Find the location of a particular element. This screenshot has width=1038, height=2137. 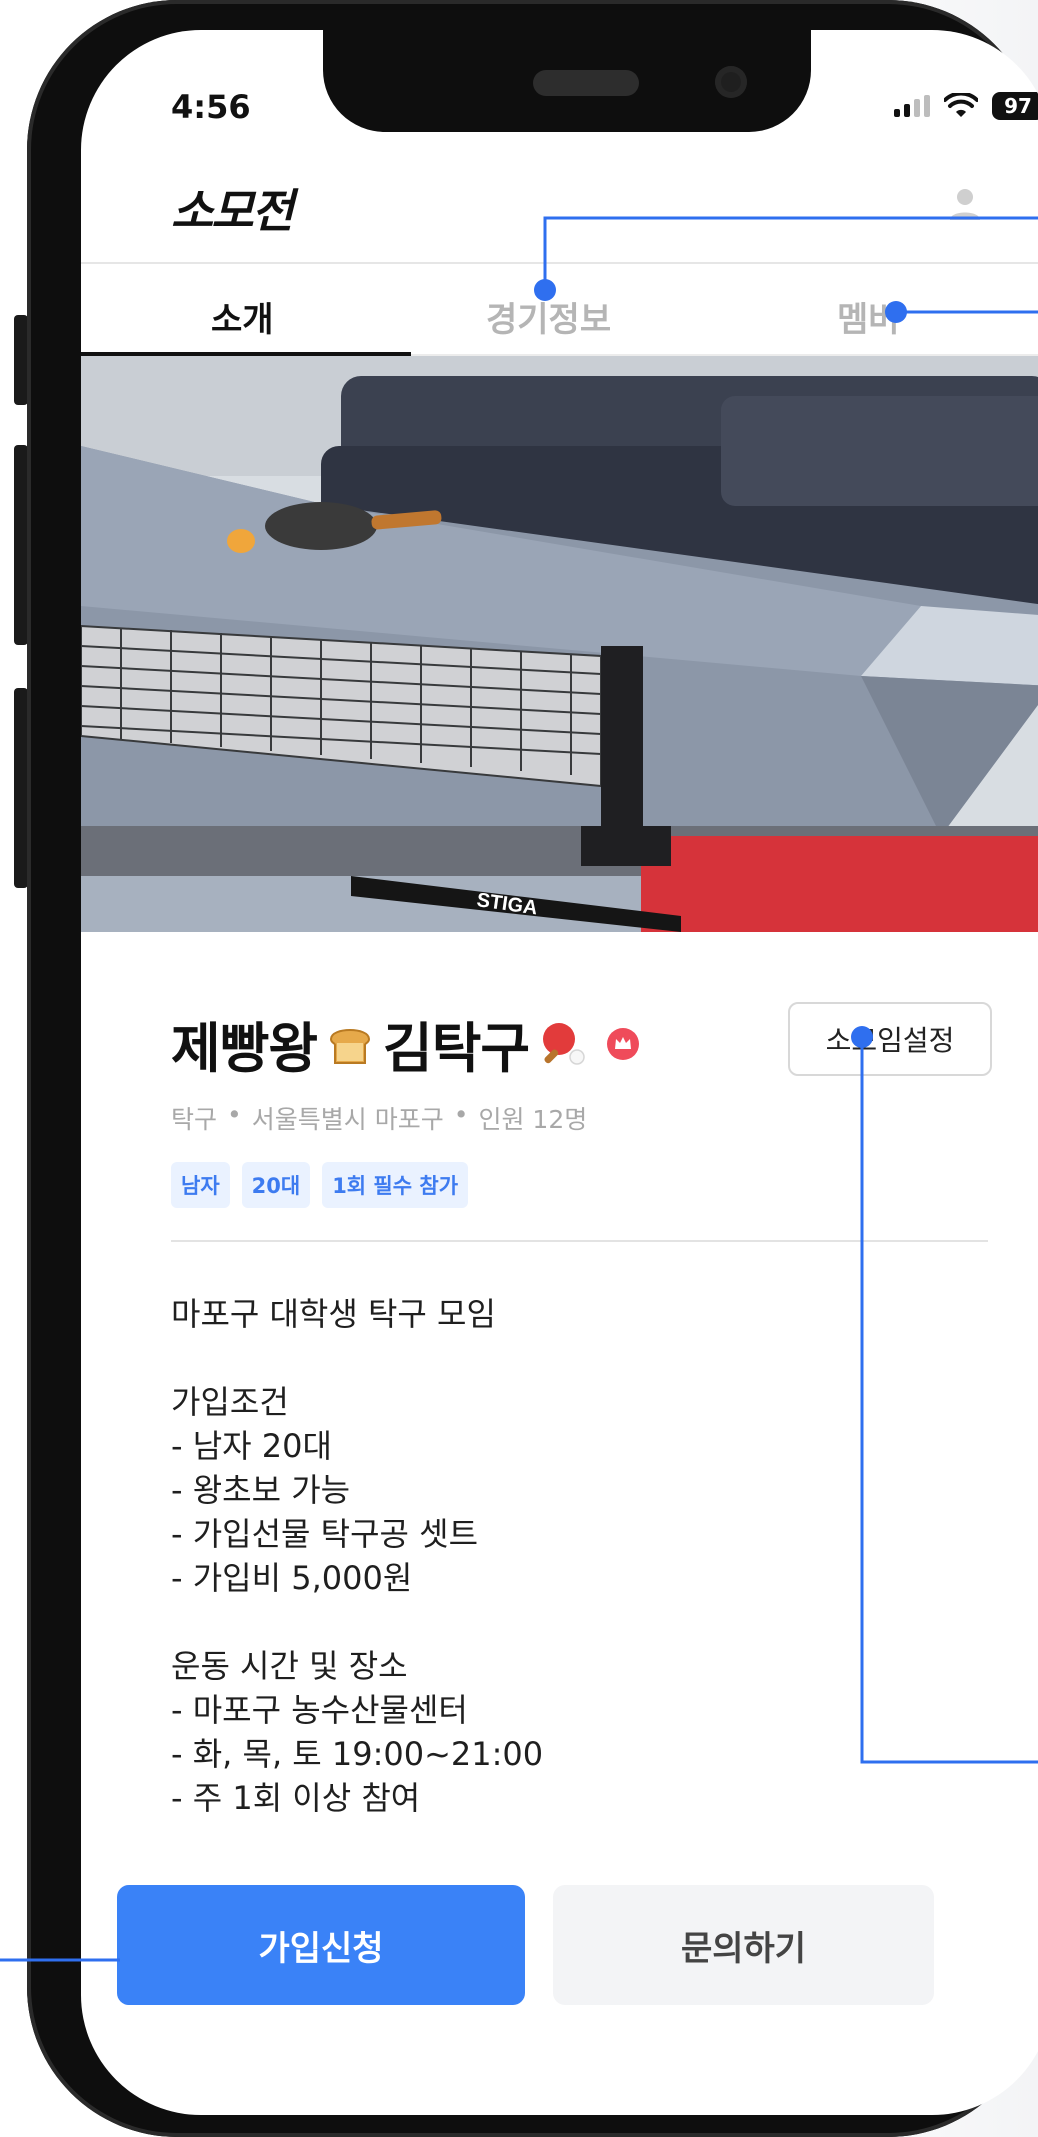

crown-badge-icon is located at coordinates (623, 1043).